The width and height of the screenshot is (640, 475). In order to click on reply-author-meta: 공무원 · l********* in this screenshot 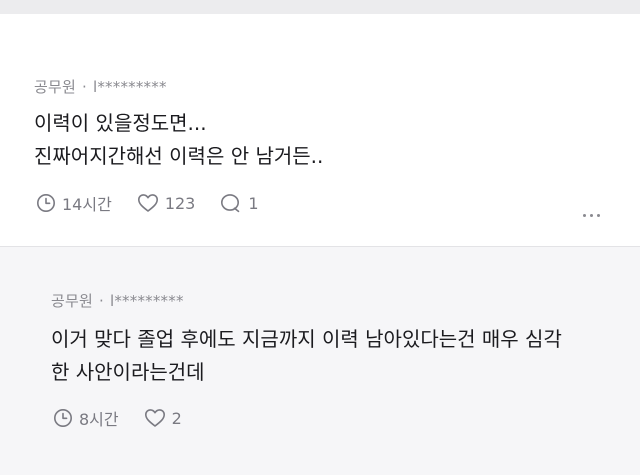, I will do `click(117, 300)`.